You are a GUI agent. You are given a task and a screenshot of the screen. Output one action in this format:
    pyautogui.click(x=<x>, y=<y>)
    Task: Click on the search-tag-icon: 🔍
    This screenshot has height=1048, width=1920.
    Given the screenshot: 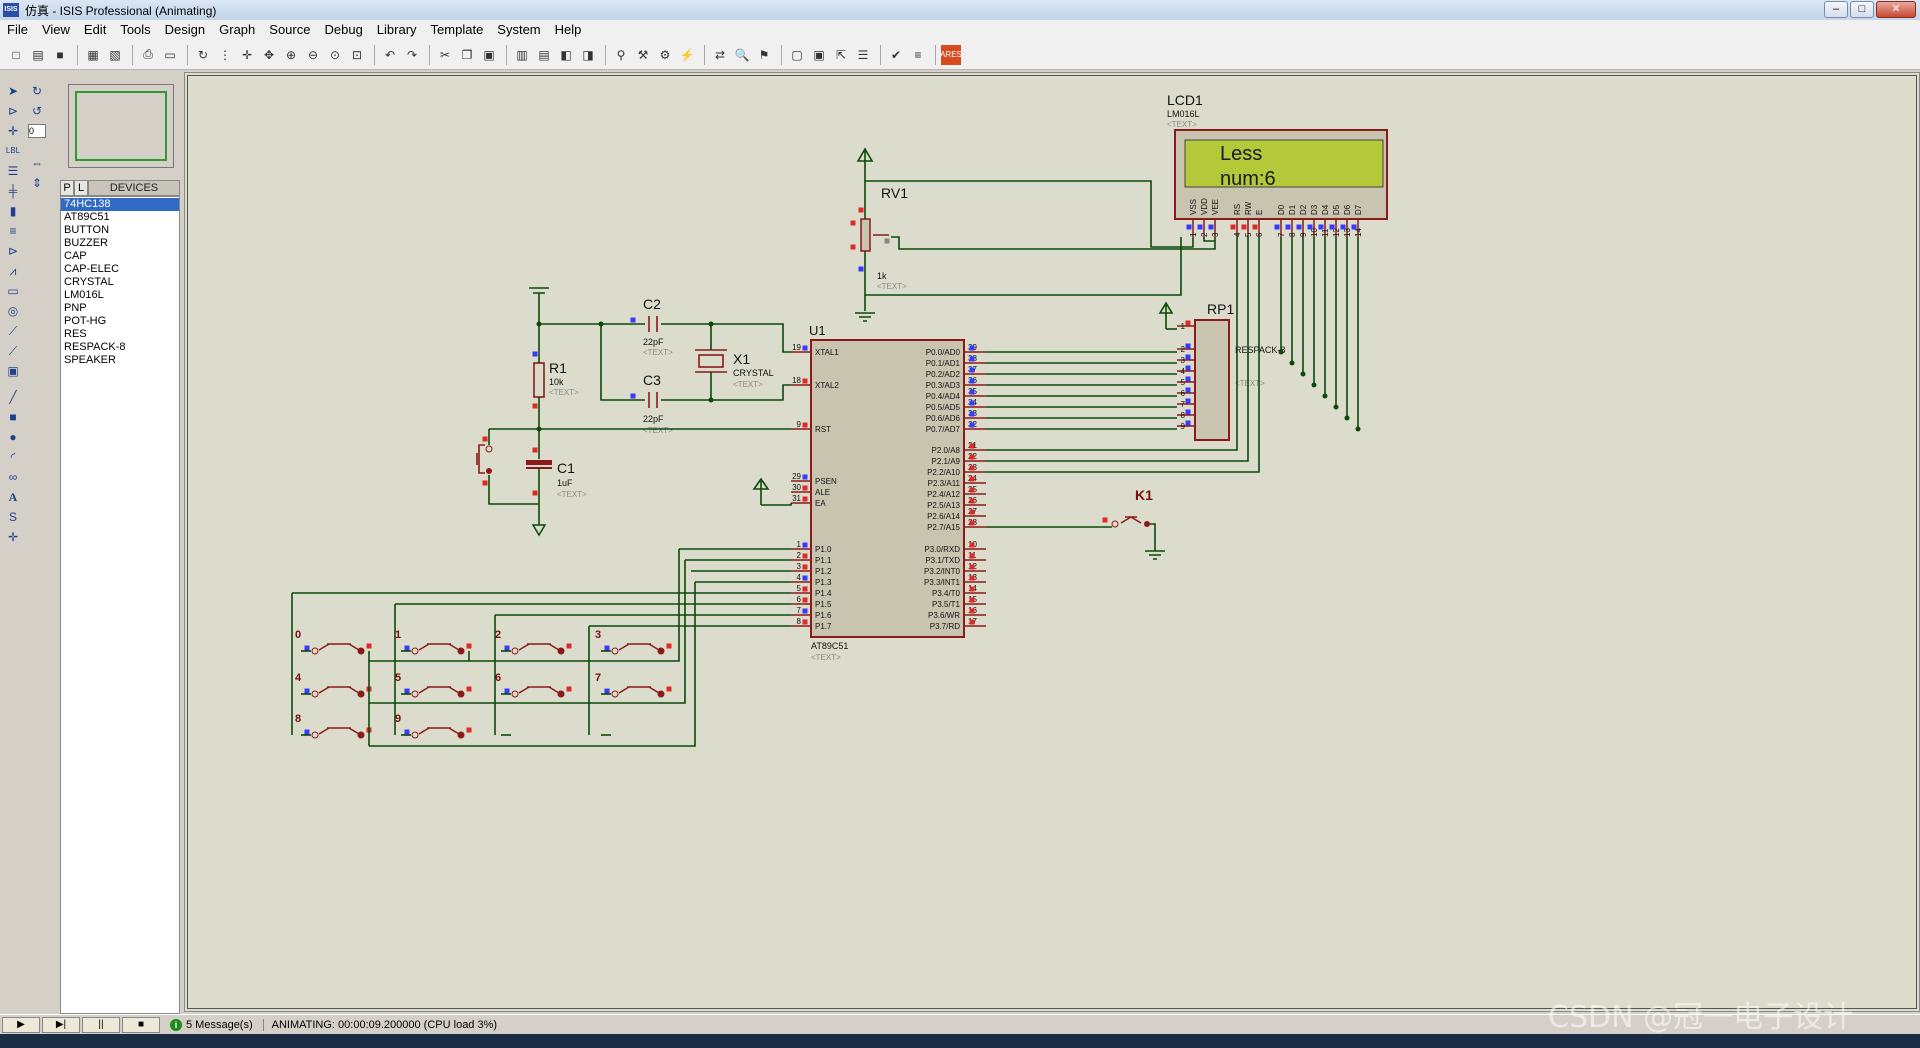 What is the action you would take?
    pyautogui.click(x=742, y=55)
    